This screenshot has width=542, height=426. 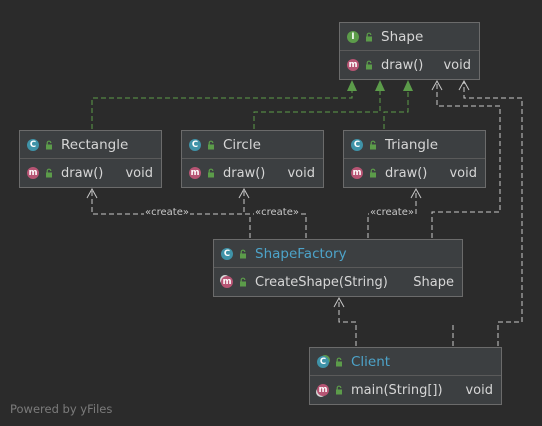 I want to click on rectangle-method-draw: m draw() void, so click(x=90, y=173).